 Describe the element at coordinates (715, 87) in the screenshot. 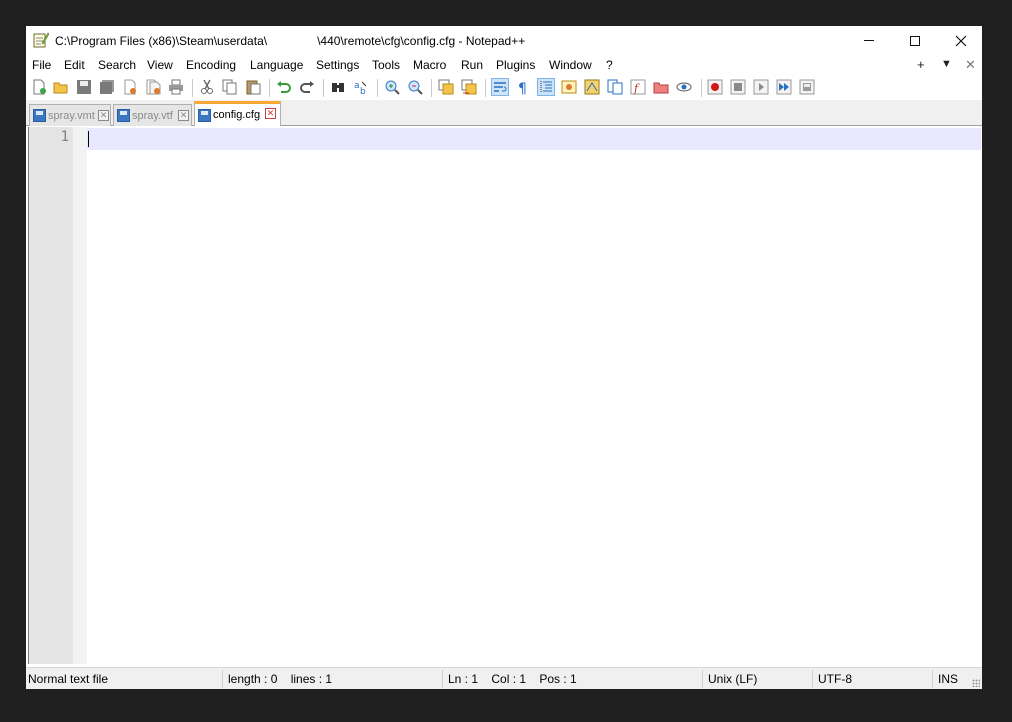

I see `record-macro-icon` at that location.